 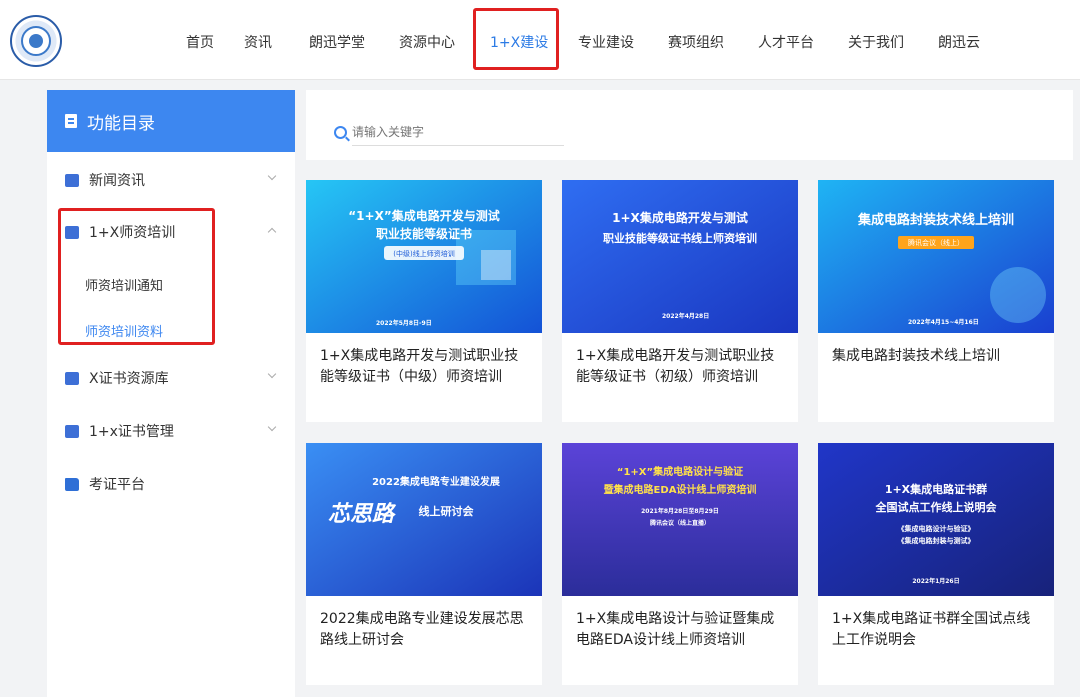 I want to click on nav-talent: 人才平台, so click(x=786, y=42).